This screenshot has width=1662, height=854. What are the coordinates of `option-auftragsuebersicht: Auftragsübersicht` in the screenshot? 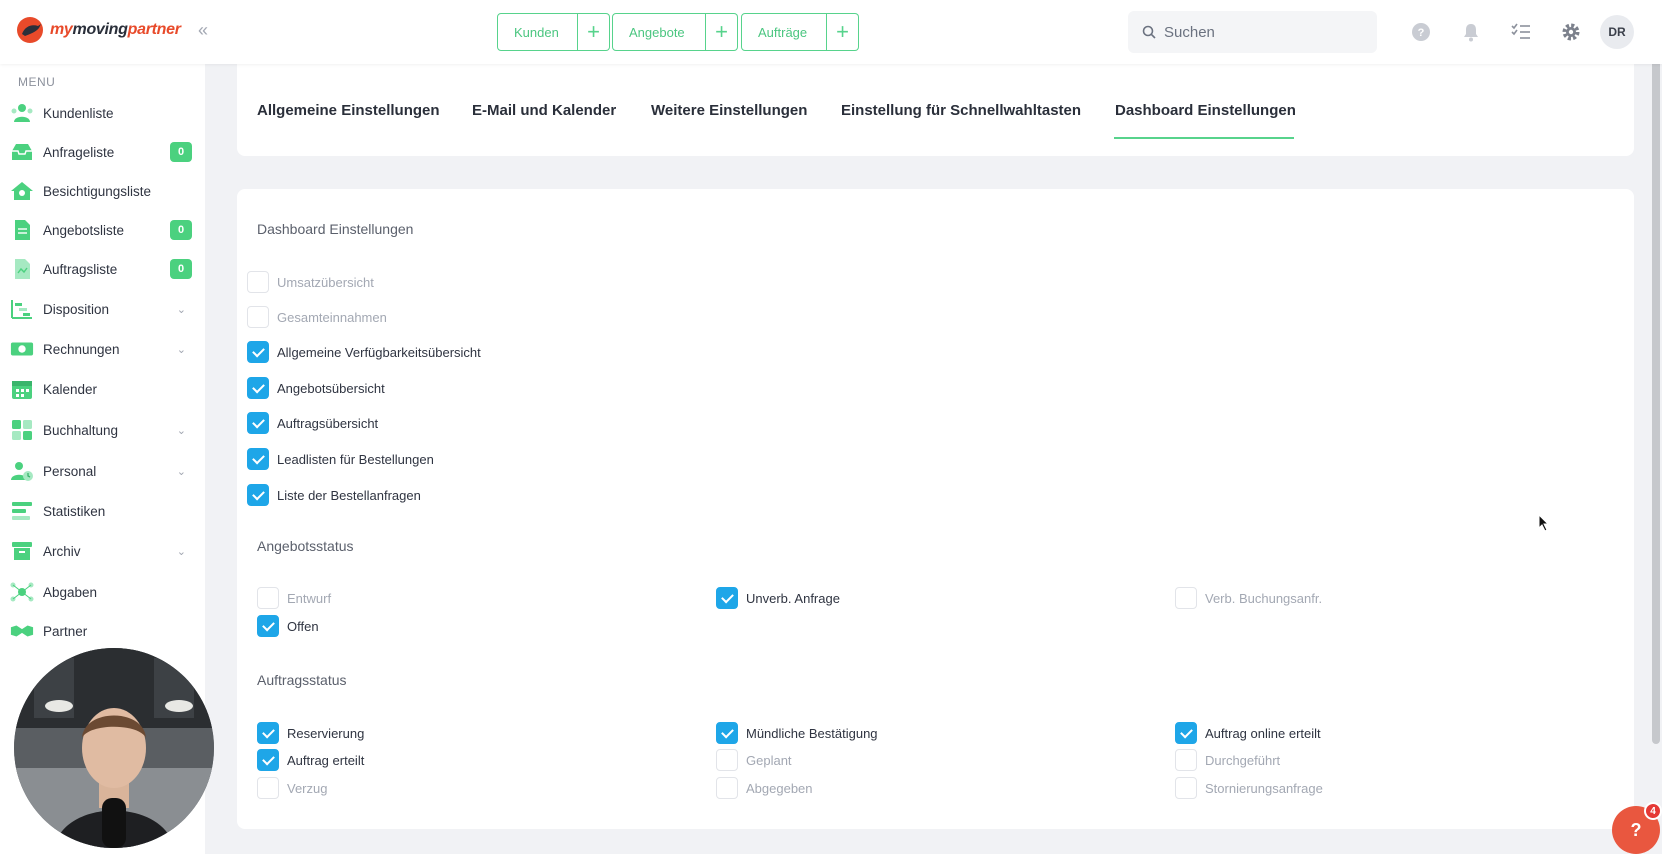 It's located at (312, 423).